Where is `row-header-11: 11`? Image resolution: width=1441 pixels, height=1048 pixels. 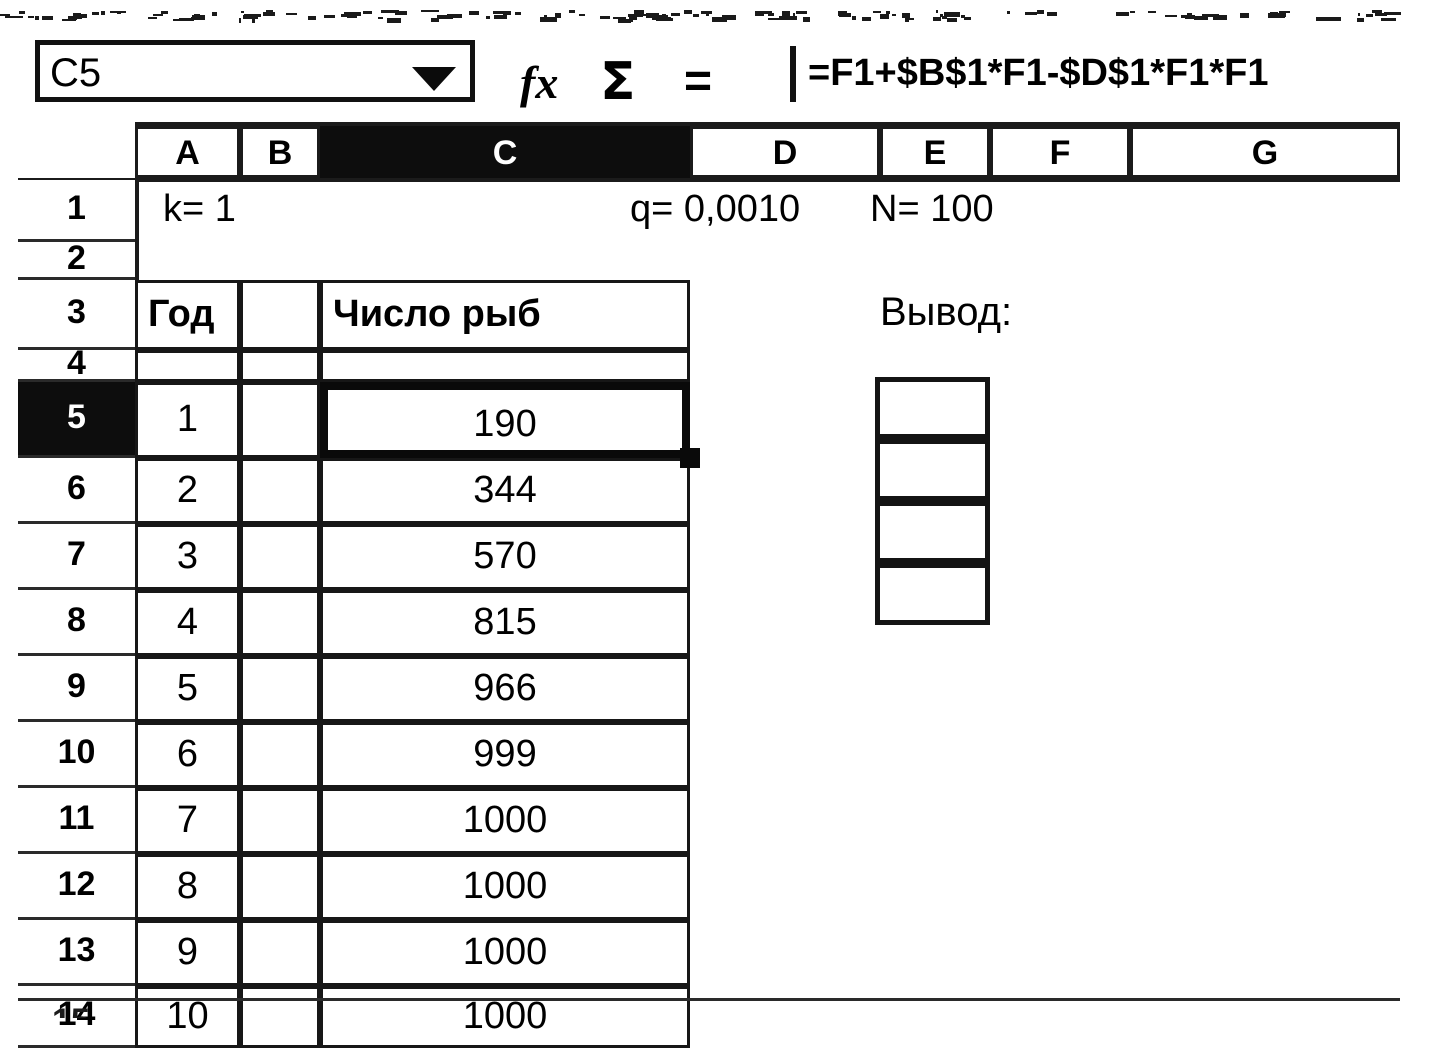 row-header-11: 11 is located at coordinates (76, 821).